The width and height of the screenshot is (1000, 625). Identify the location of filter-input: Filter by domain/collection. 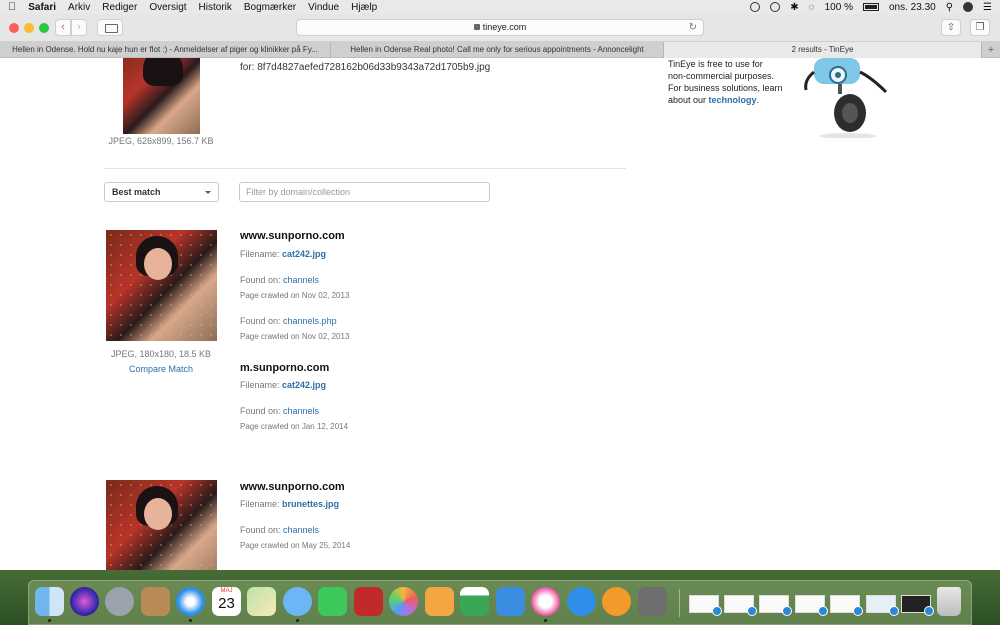
(364, 192).